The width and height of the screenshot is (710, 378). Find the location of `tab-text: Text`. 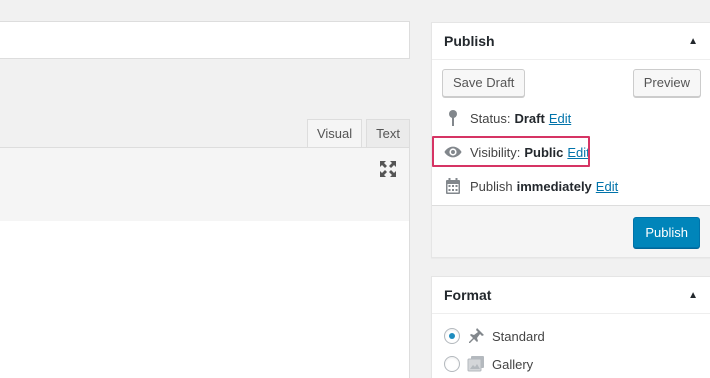

tab-text: Text is located at coordinates (388, 133).